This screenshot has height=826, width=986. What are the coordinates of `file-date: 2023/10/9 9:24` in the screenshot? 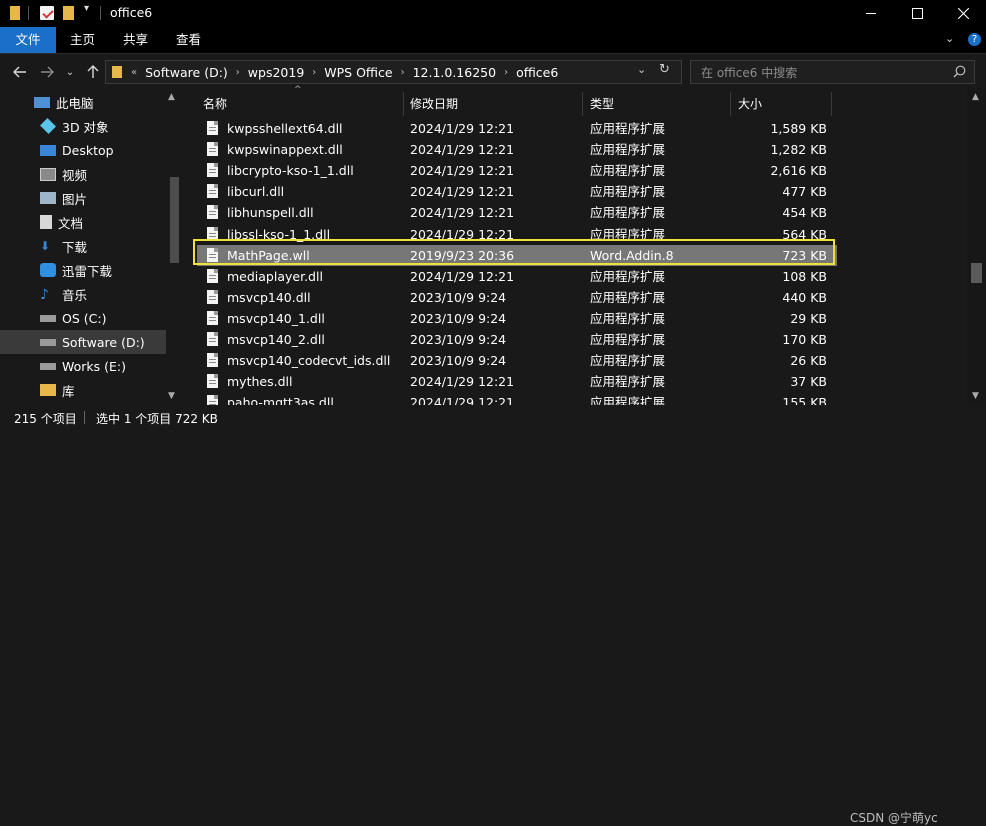 It's located at (458, 318).